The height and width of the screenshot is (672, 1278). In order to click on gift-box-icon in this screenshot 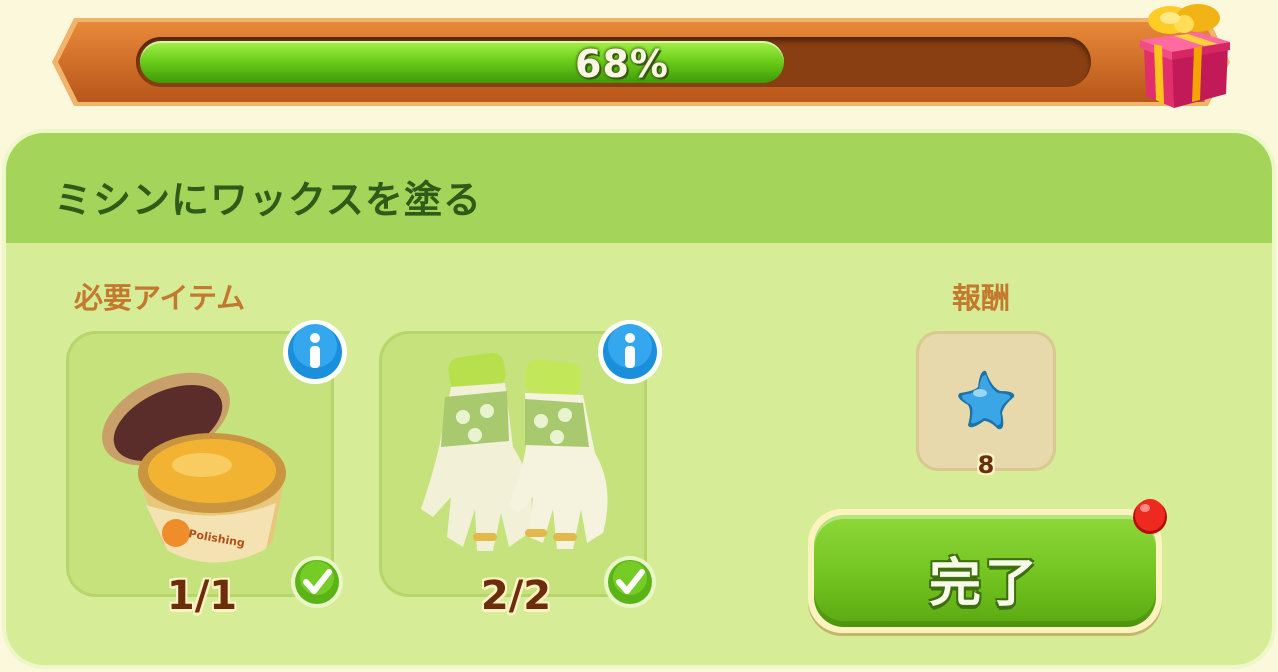, I will do `click(1184, 57)`.